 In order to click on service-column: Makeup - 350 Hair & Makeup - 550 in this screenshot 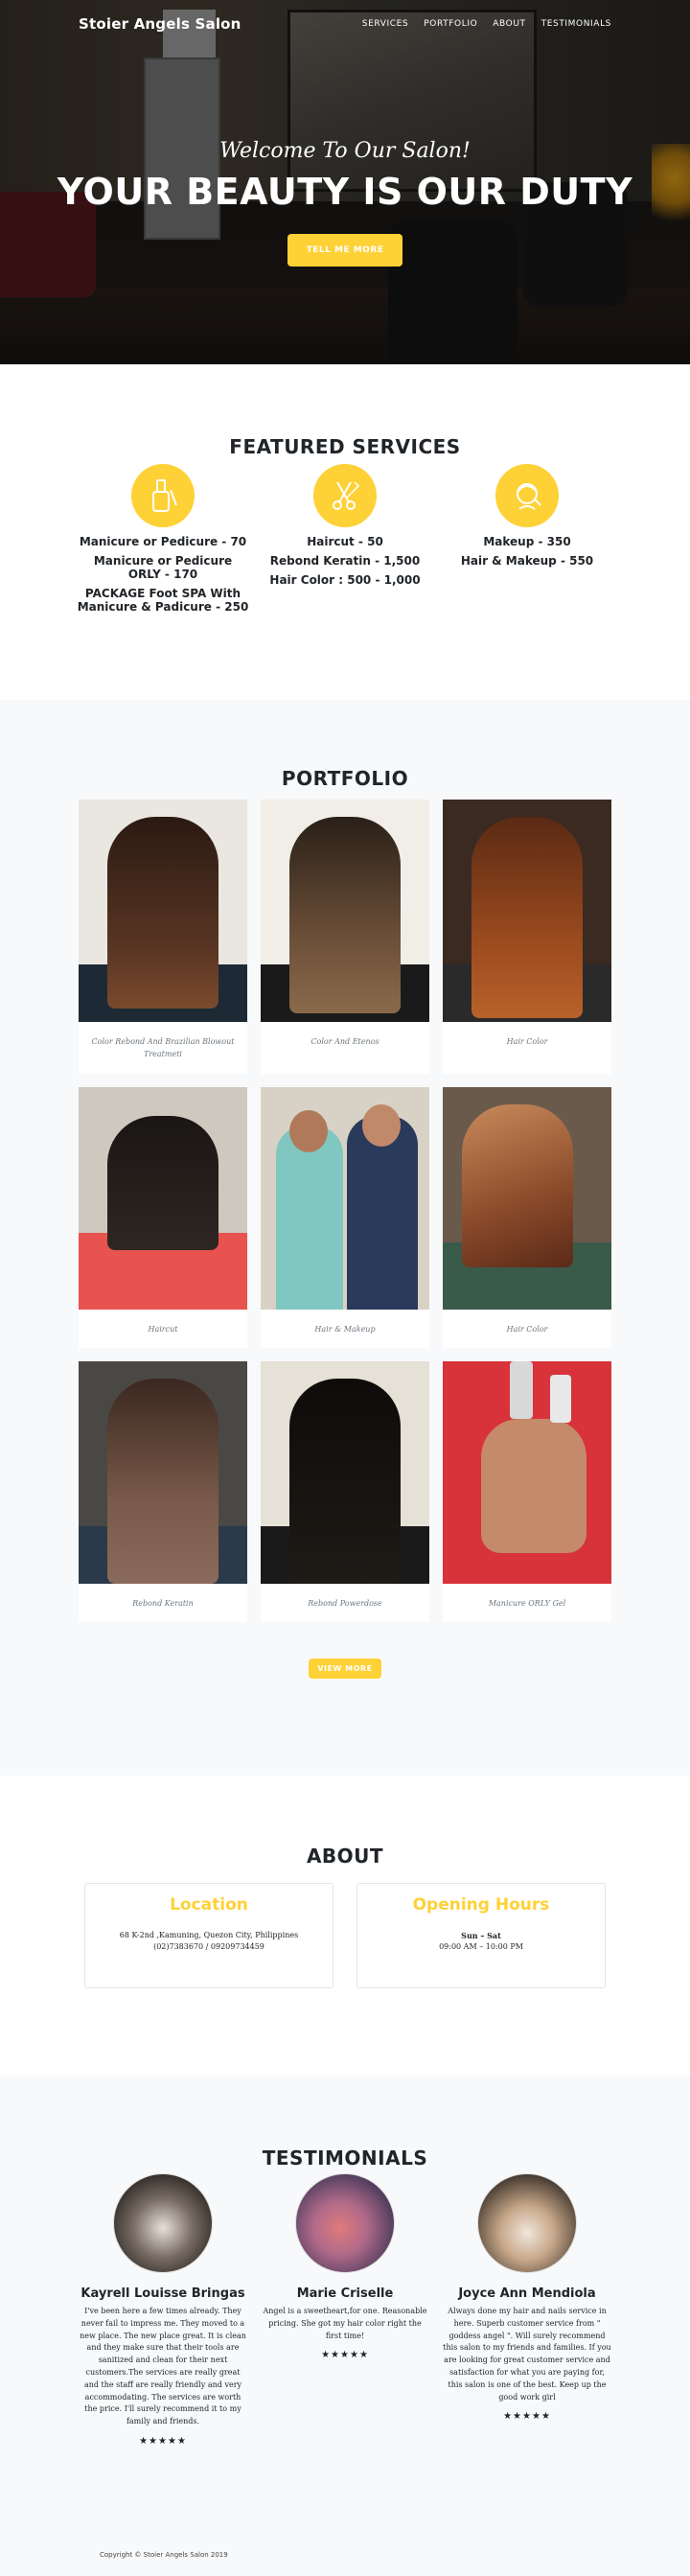, I will do `click(527, 542)`.